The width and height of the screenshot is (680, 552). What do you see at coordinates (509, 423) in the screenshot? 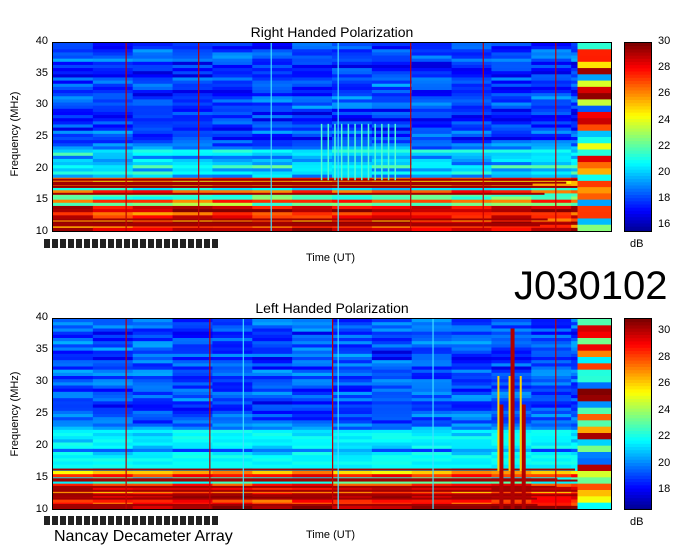
I see `burst-feature` at bounding box center [509, 423].